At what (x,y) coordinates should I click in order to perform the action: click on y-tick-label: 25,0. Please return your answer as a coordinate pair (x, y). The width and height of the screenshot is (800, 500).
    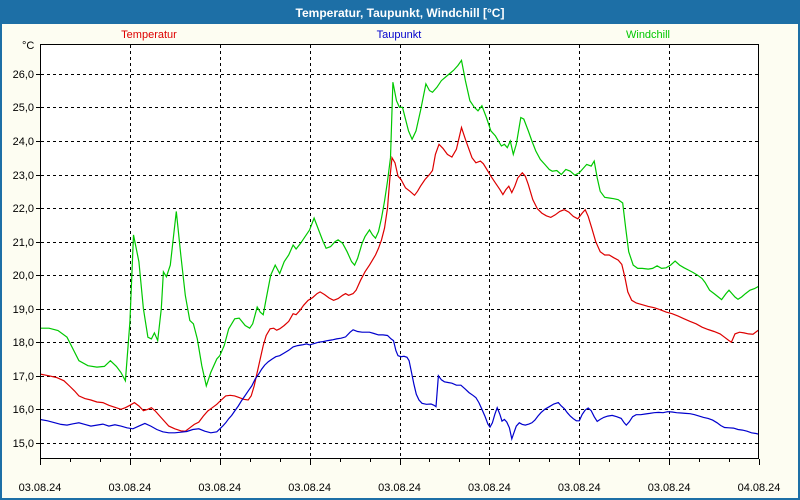
    Looking at the image, I should click on (23, 107).